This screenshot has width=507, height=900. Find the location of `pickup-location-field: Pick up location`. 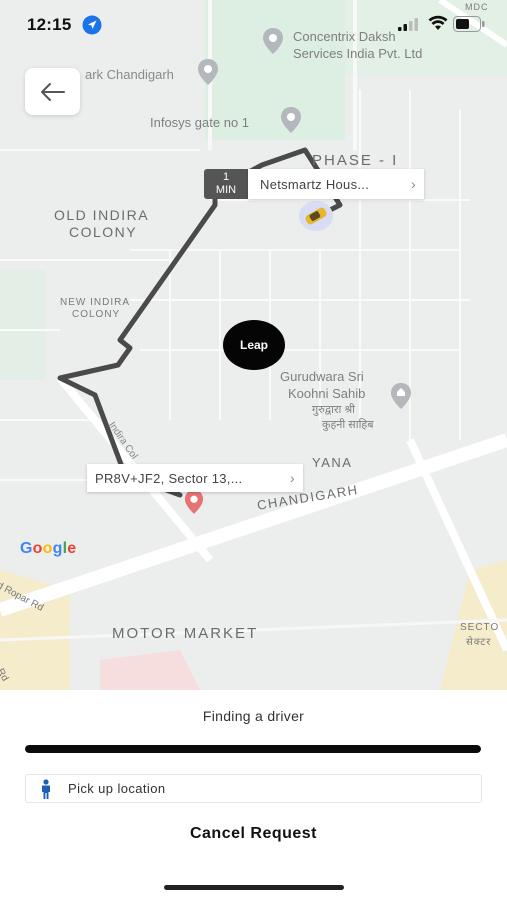

pickup-location-field: Pick up location is located at coordinates (253, 788).